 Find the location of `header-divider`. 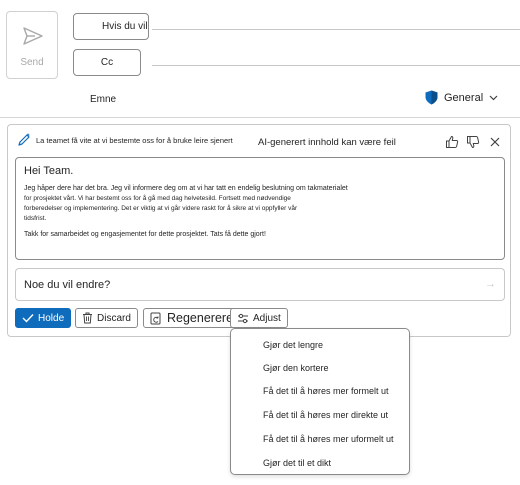

header-divider is located at coordinates (260, 117).